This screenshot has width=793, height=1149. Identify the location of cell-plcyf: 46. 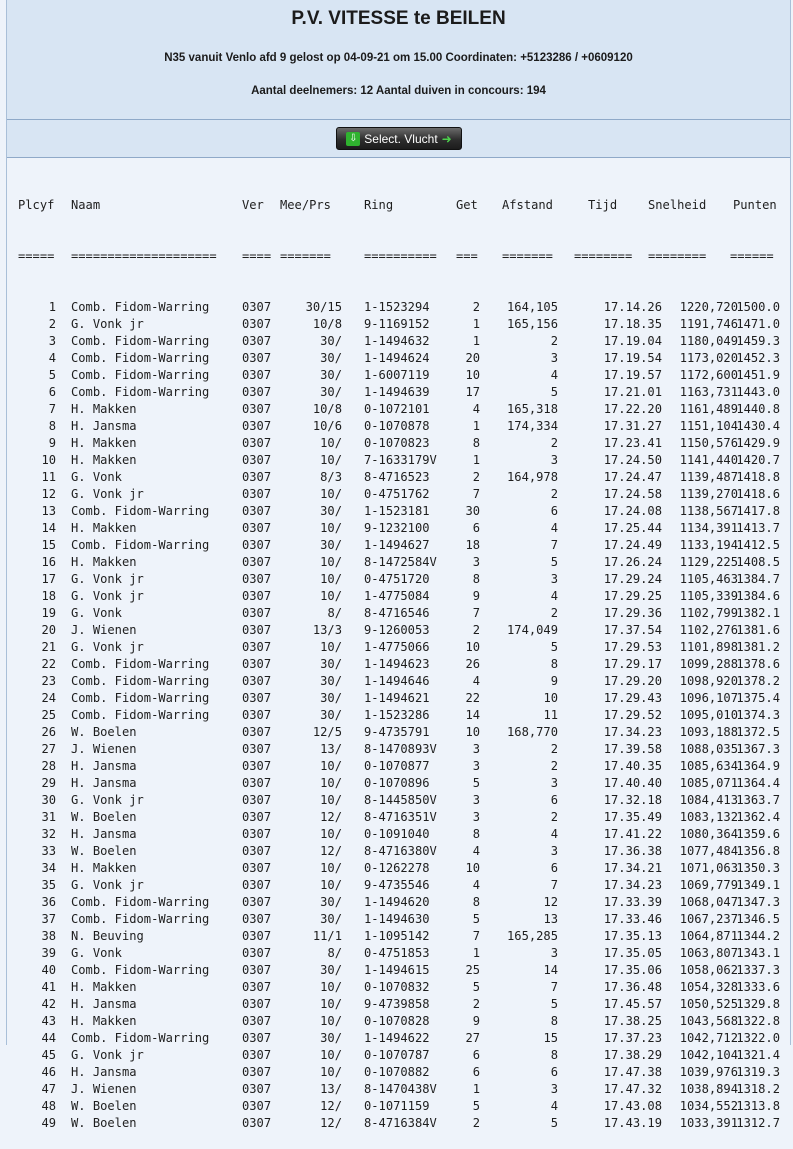
(48, 1072).